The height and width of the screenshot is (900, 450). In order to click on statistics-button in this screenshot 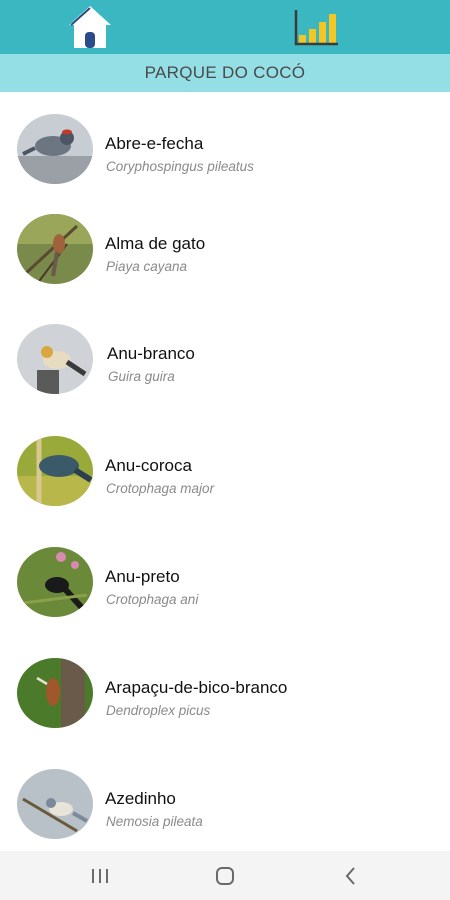, I will do `click(316, 27)`.